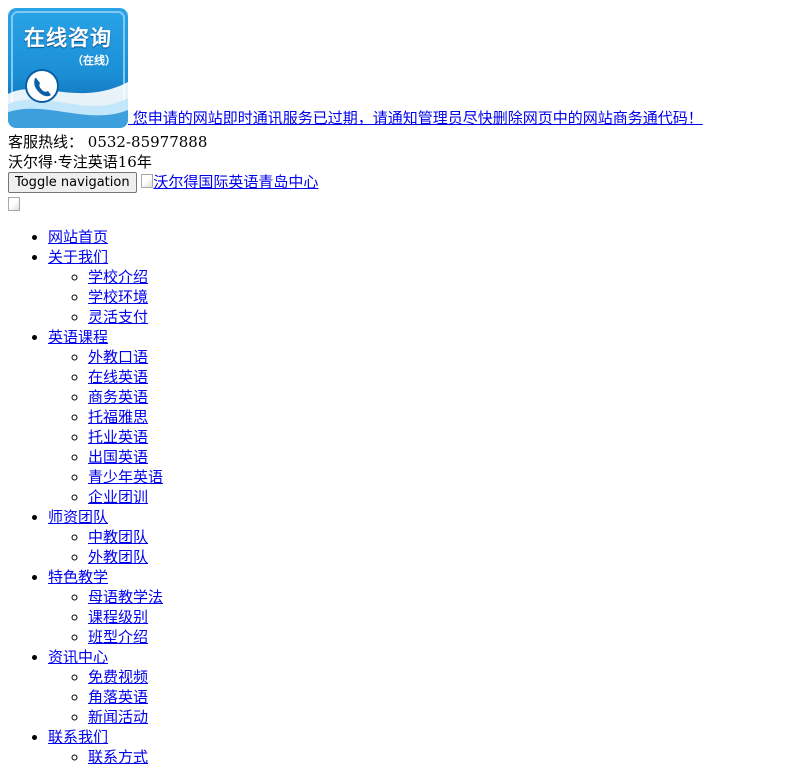 This screenshot has height=768, width=800. I want to click on nav-item: 关于我们学校介绍学校环境灵活支付, so click(420, 287).